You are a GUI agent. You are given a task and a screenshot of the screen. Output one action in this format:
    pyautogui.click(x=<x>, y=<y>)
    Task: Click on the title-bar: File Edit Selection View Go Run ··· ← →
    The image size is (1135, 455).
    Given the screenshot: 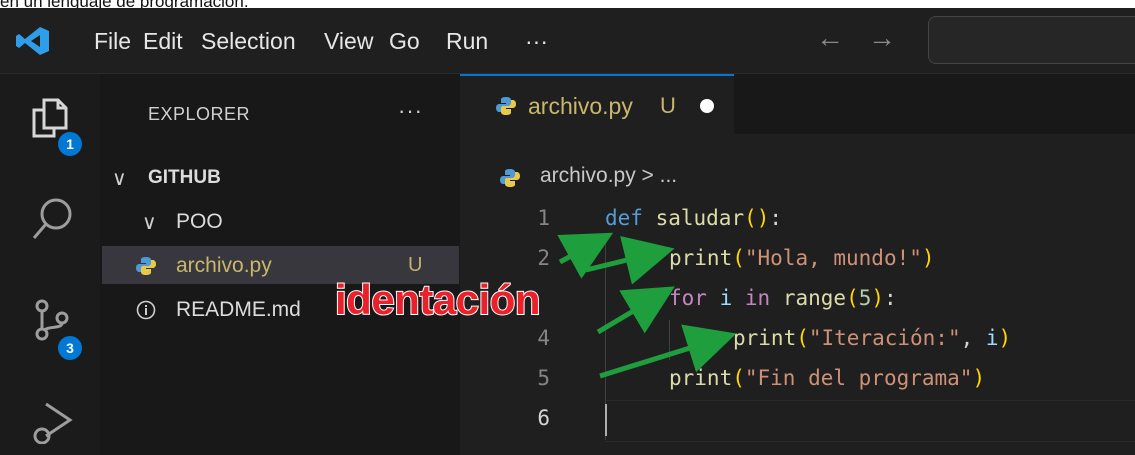 What is the action you would take?
    pyautogui.click(x=567, y=41)
    